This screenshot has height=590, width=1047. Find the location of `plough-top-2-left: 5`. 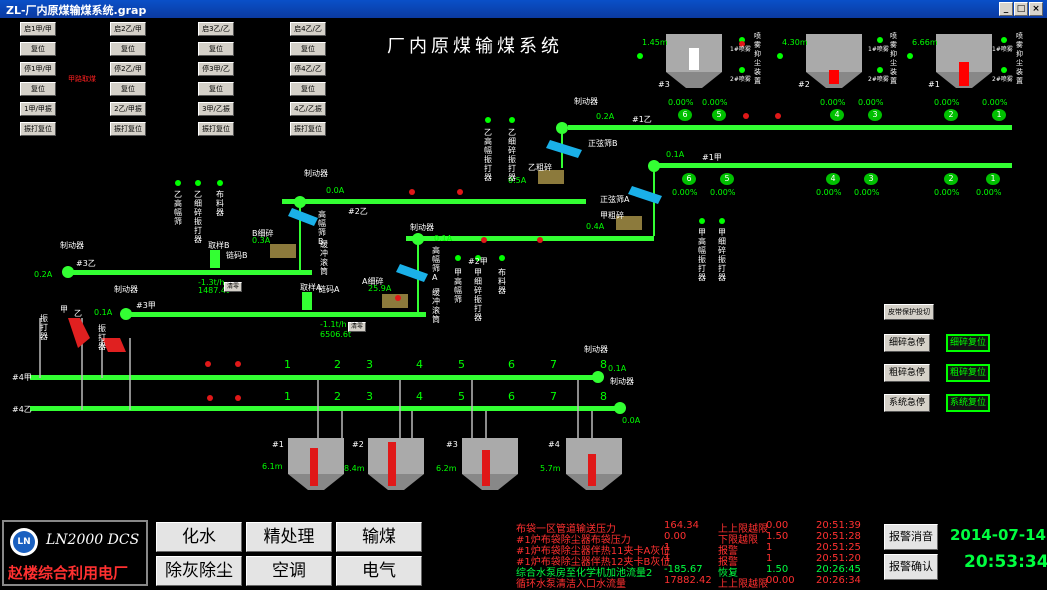

plough-top-2-left: 5 is located at coordinates (461, 364).